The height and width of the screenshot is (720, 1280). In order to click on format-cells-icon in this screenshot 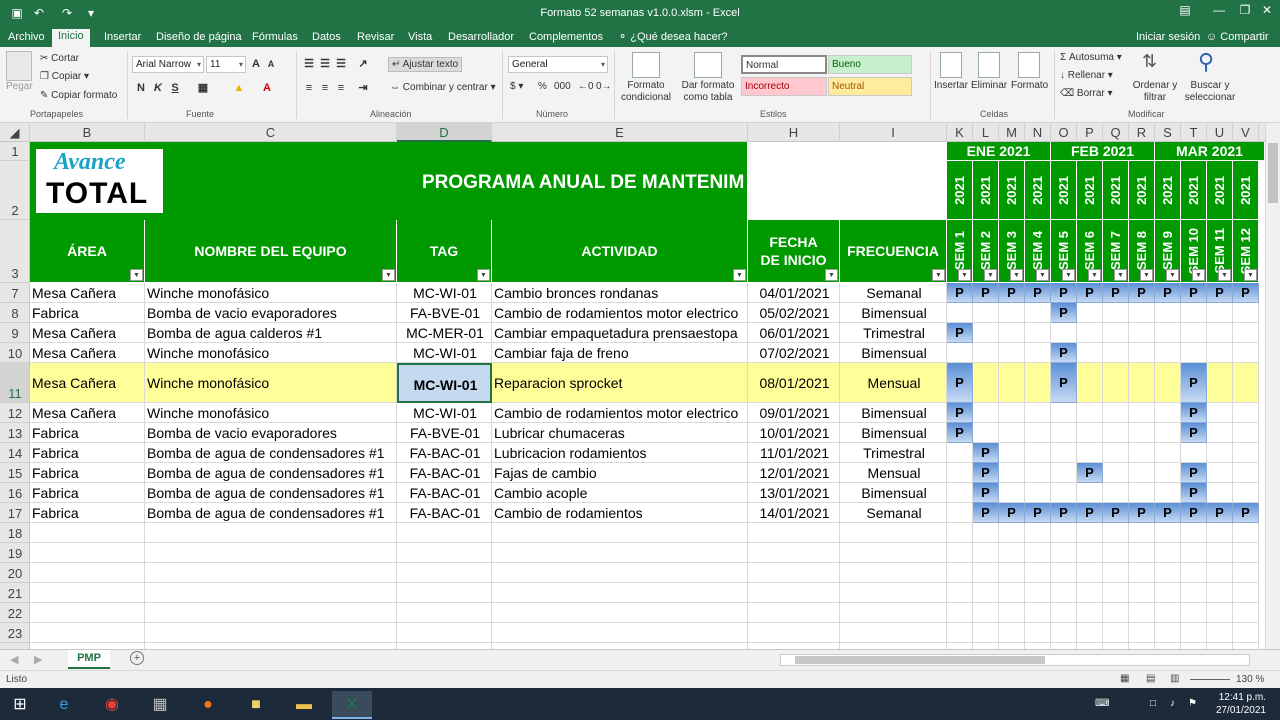, I will do `click(1029, 65)`.